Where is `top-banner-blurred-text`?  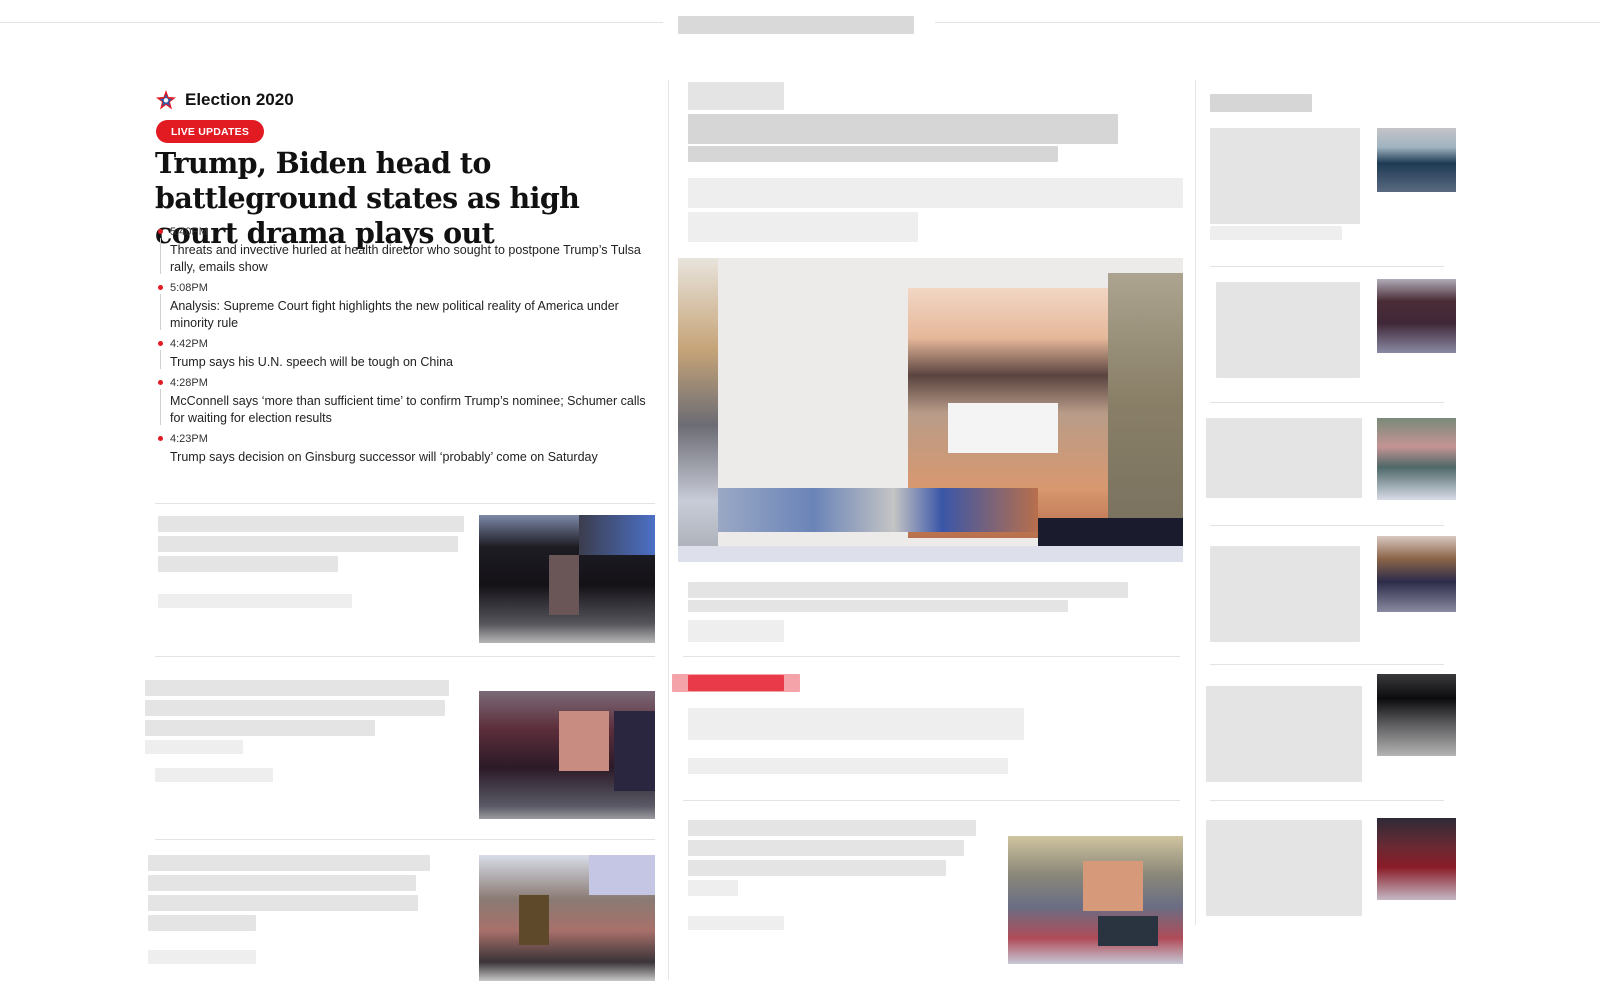 top-banner-blurred-text is located at coordinates (796, 25).